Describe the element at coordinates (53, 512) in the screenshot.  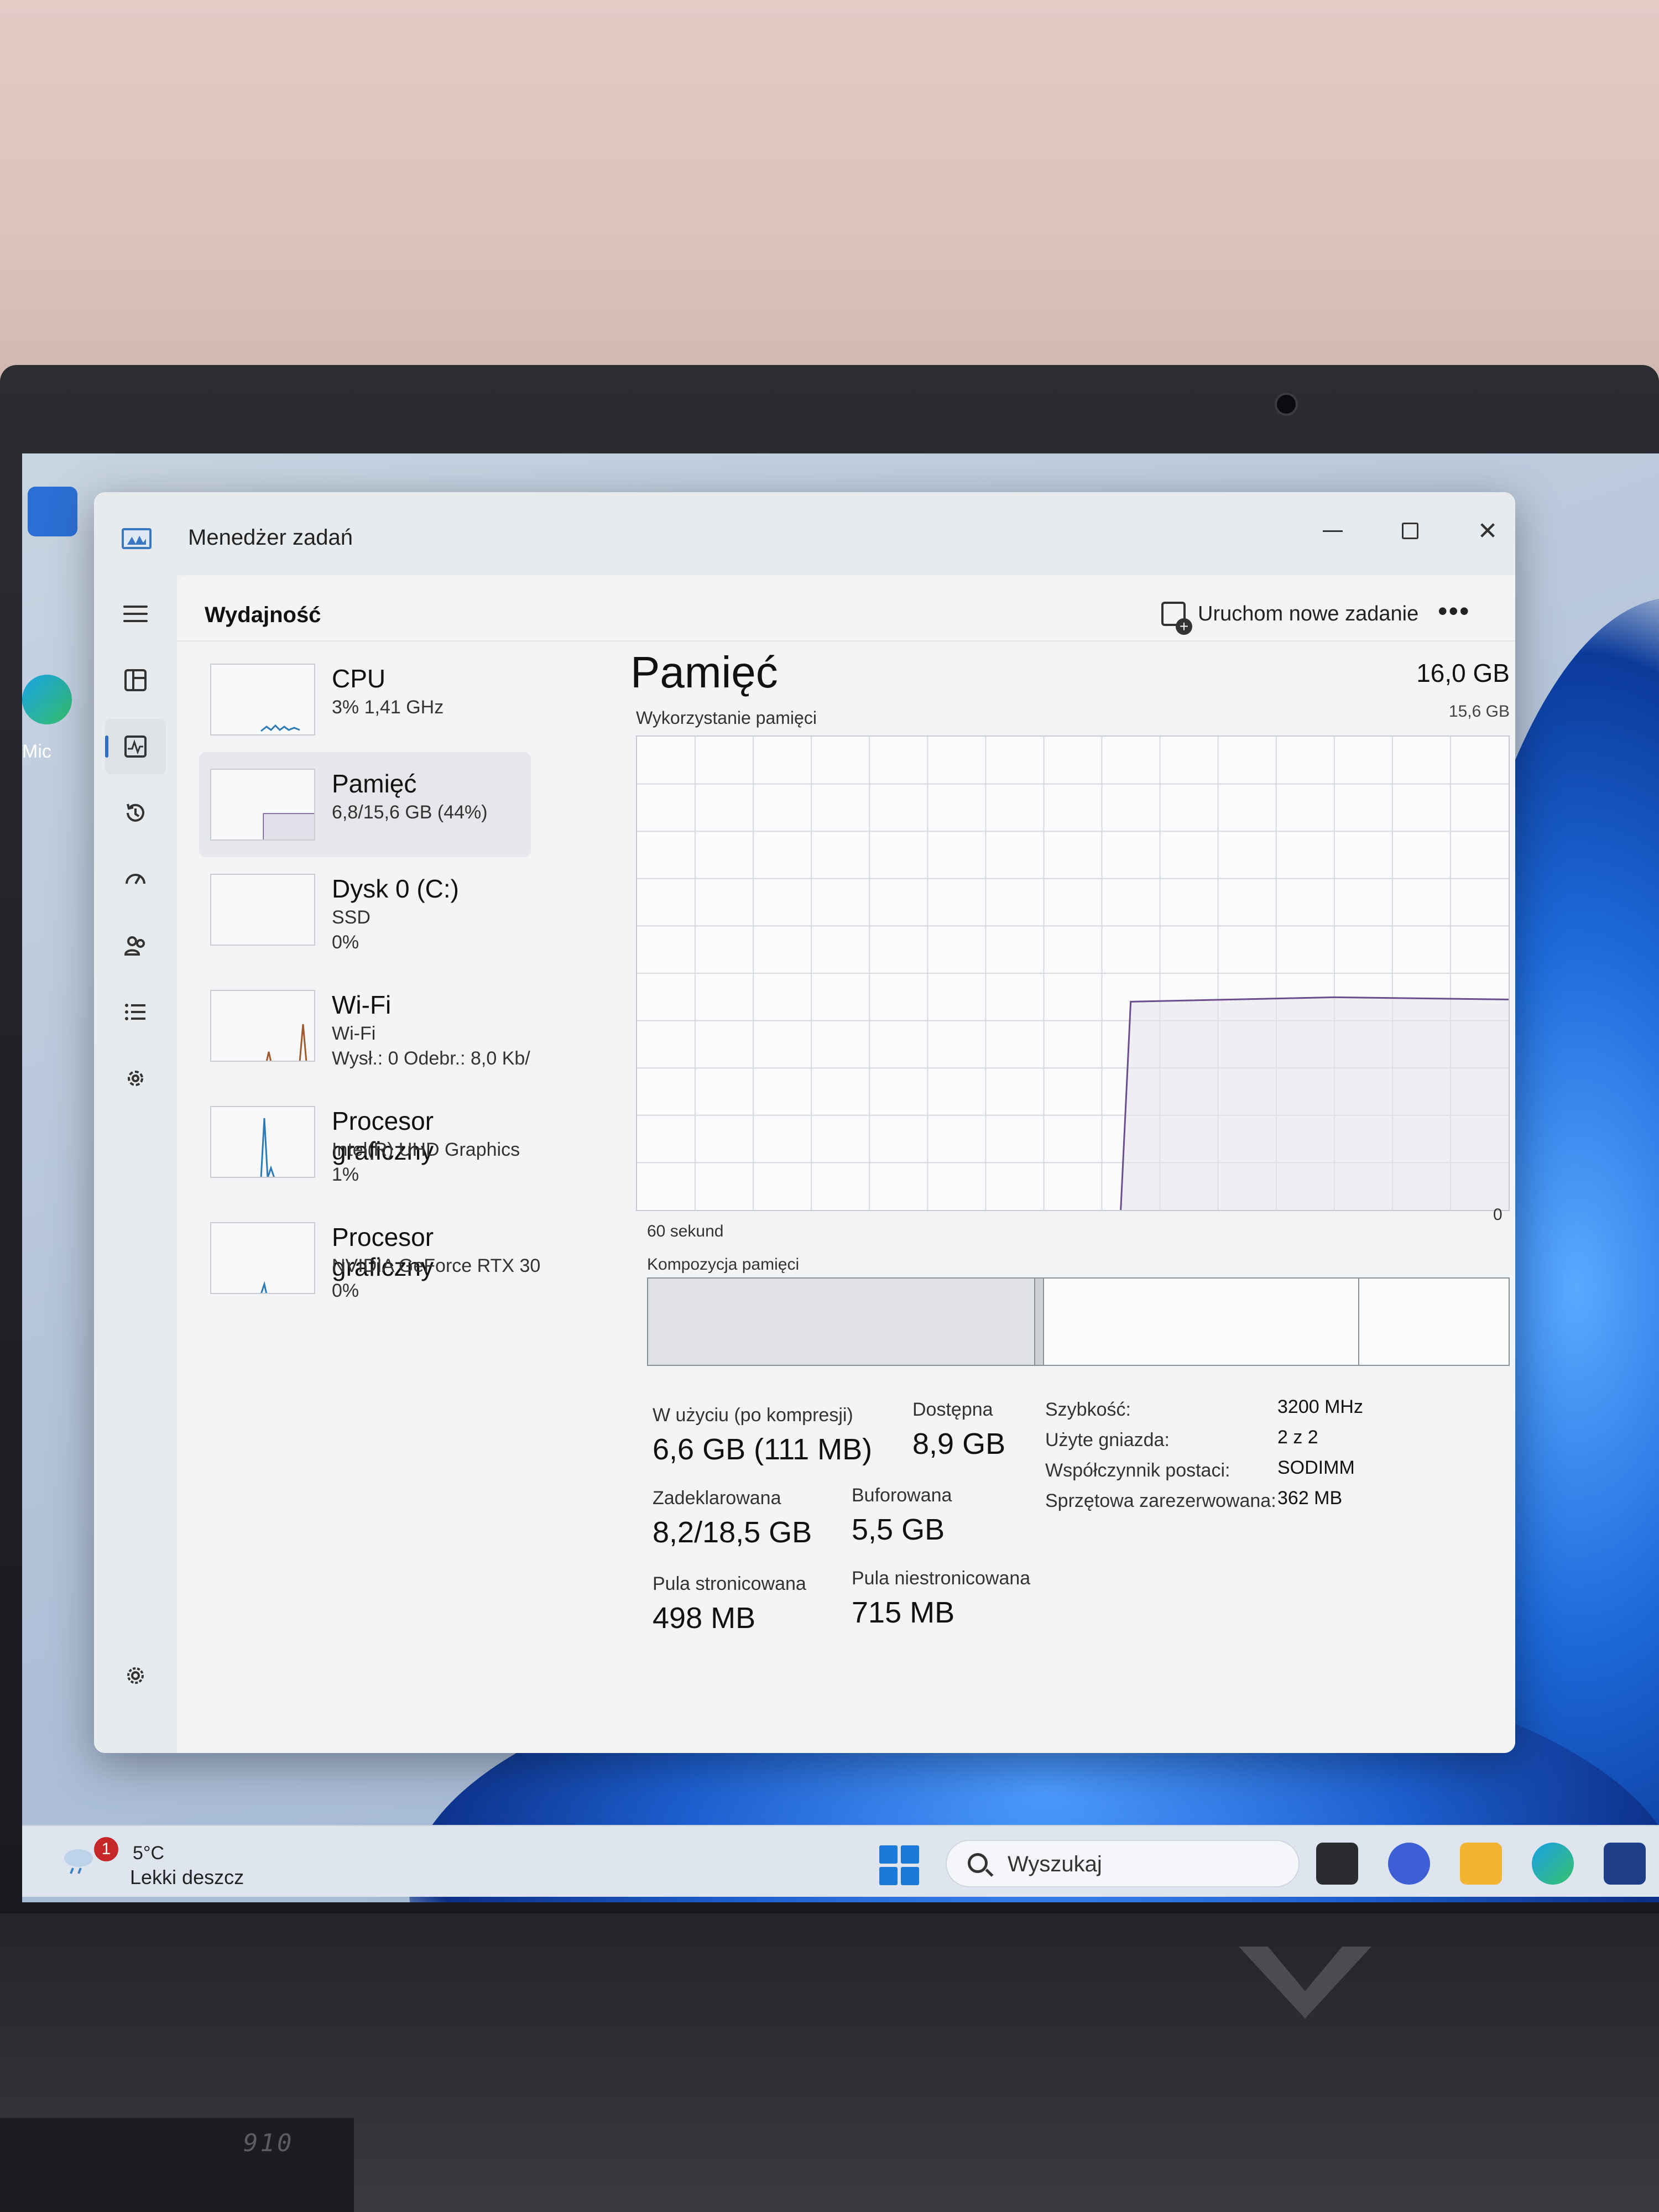
I see `desktop-shortcut-icon` at that location.